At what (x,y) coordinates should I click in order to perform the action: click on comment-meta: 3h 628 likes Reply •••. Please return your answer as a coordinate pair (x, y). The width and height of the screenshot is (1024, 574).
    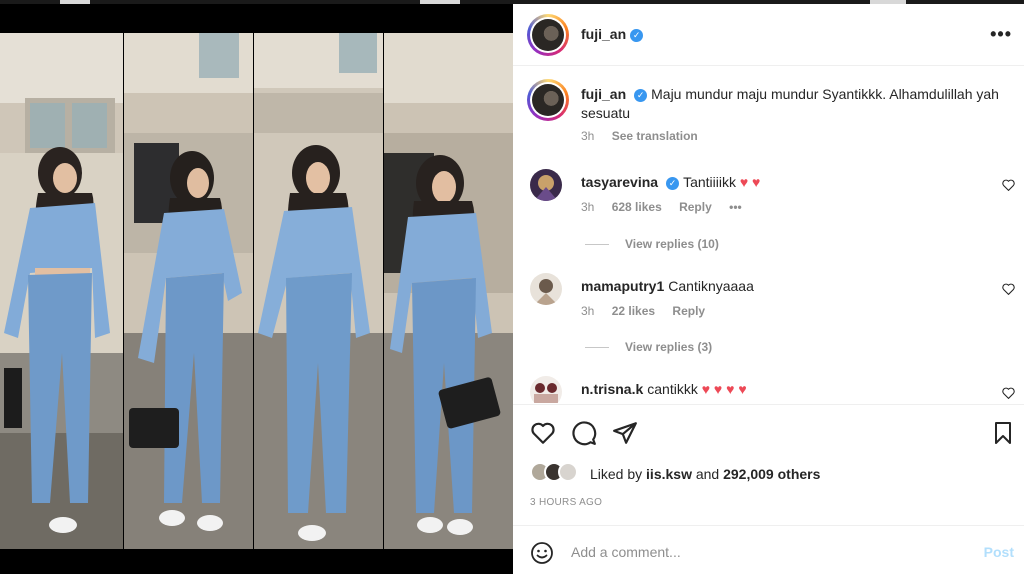
    Looking at the image, I should click on (668, 207).